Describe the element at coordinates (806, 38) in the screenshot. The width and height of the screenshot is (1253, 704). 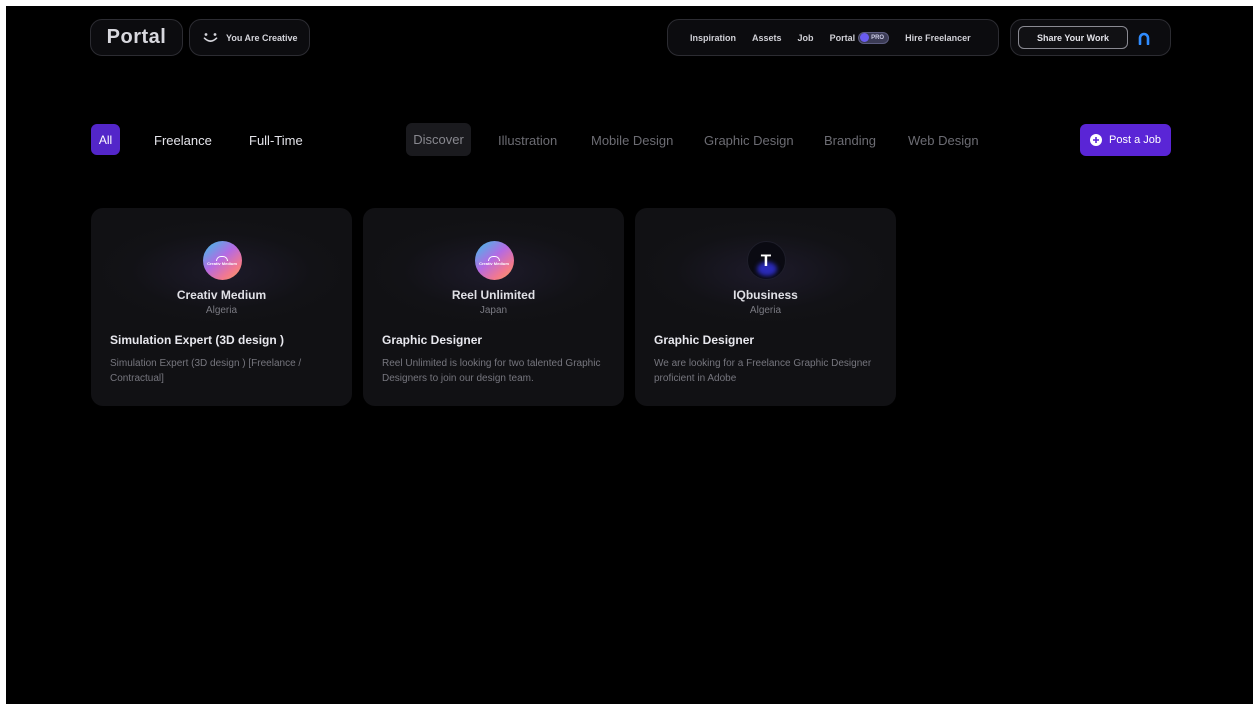
I see `nav-job: Job` at that location.